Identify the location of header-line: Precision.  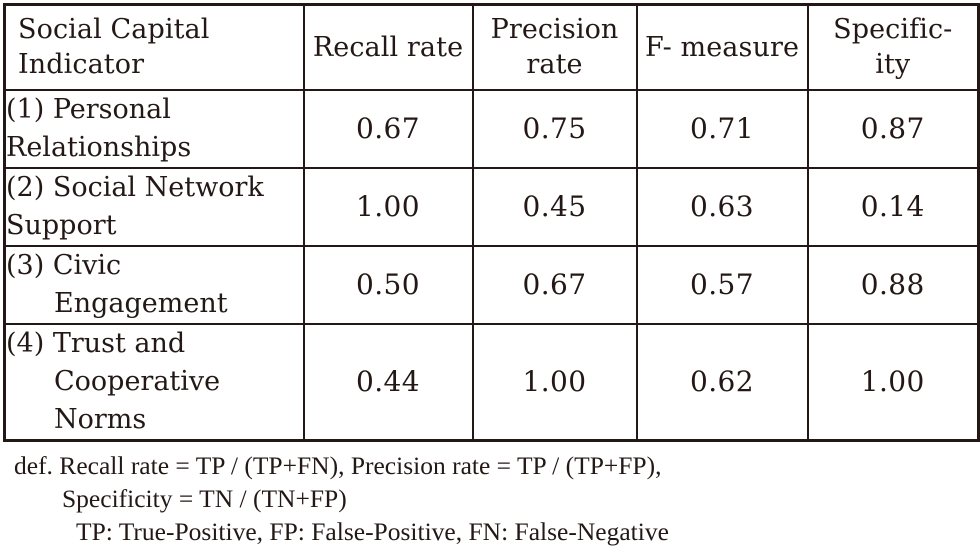
(554, 29).